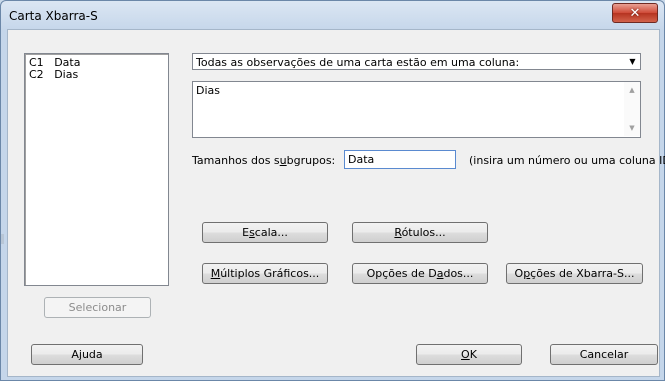  I want to click on close-button: ✕, so click(635, 13).